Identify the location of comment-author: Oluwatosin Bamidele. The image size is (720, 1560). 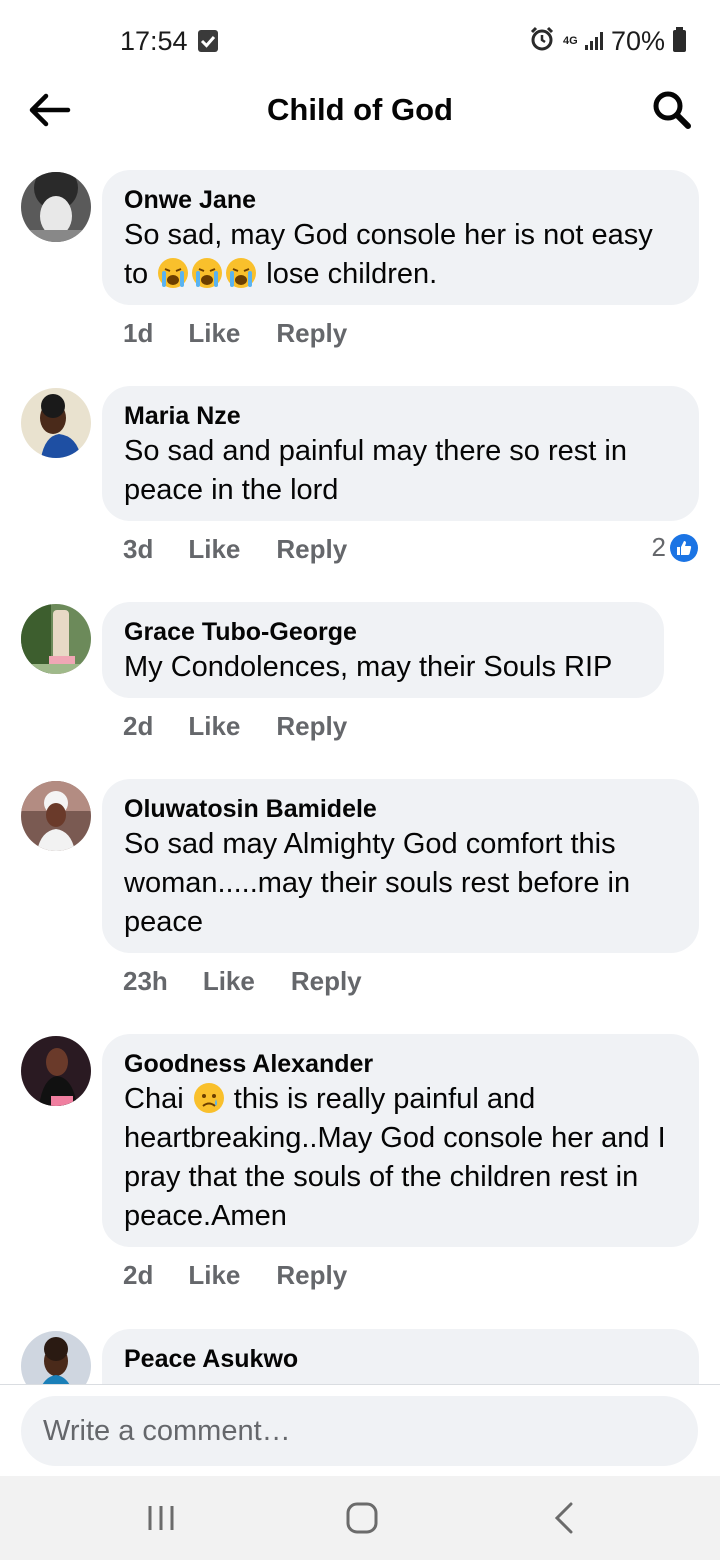
(400, 809).